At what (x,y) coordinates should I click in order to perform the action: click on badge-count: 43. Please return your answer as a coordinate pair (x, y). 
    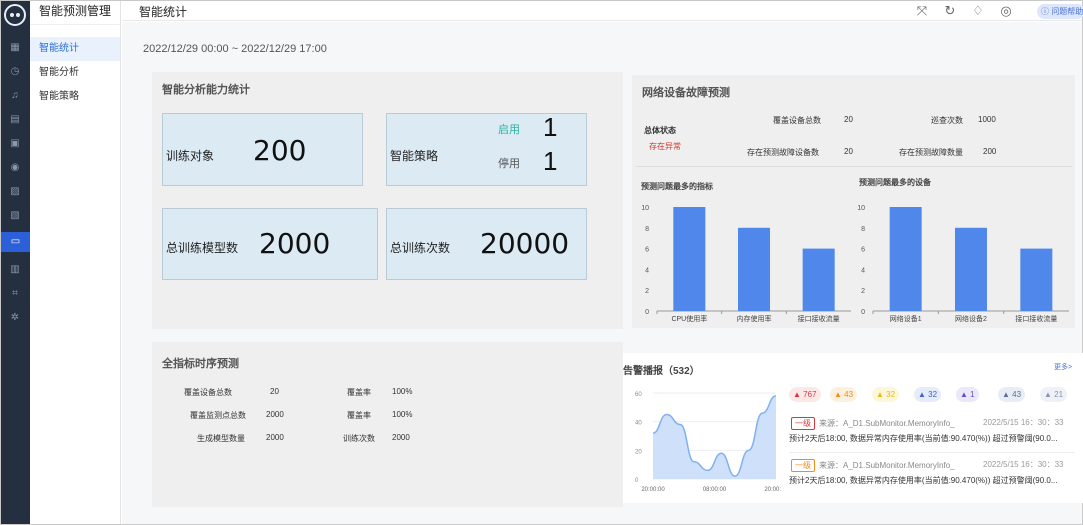
    Looking at the image, I should click on (849, 394).